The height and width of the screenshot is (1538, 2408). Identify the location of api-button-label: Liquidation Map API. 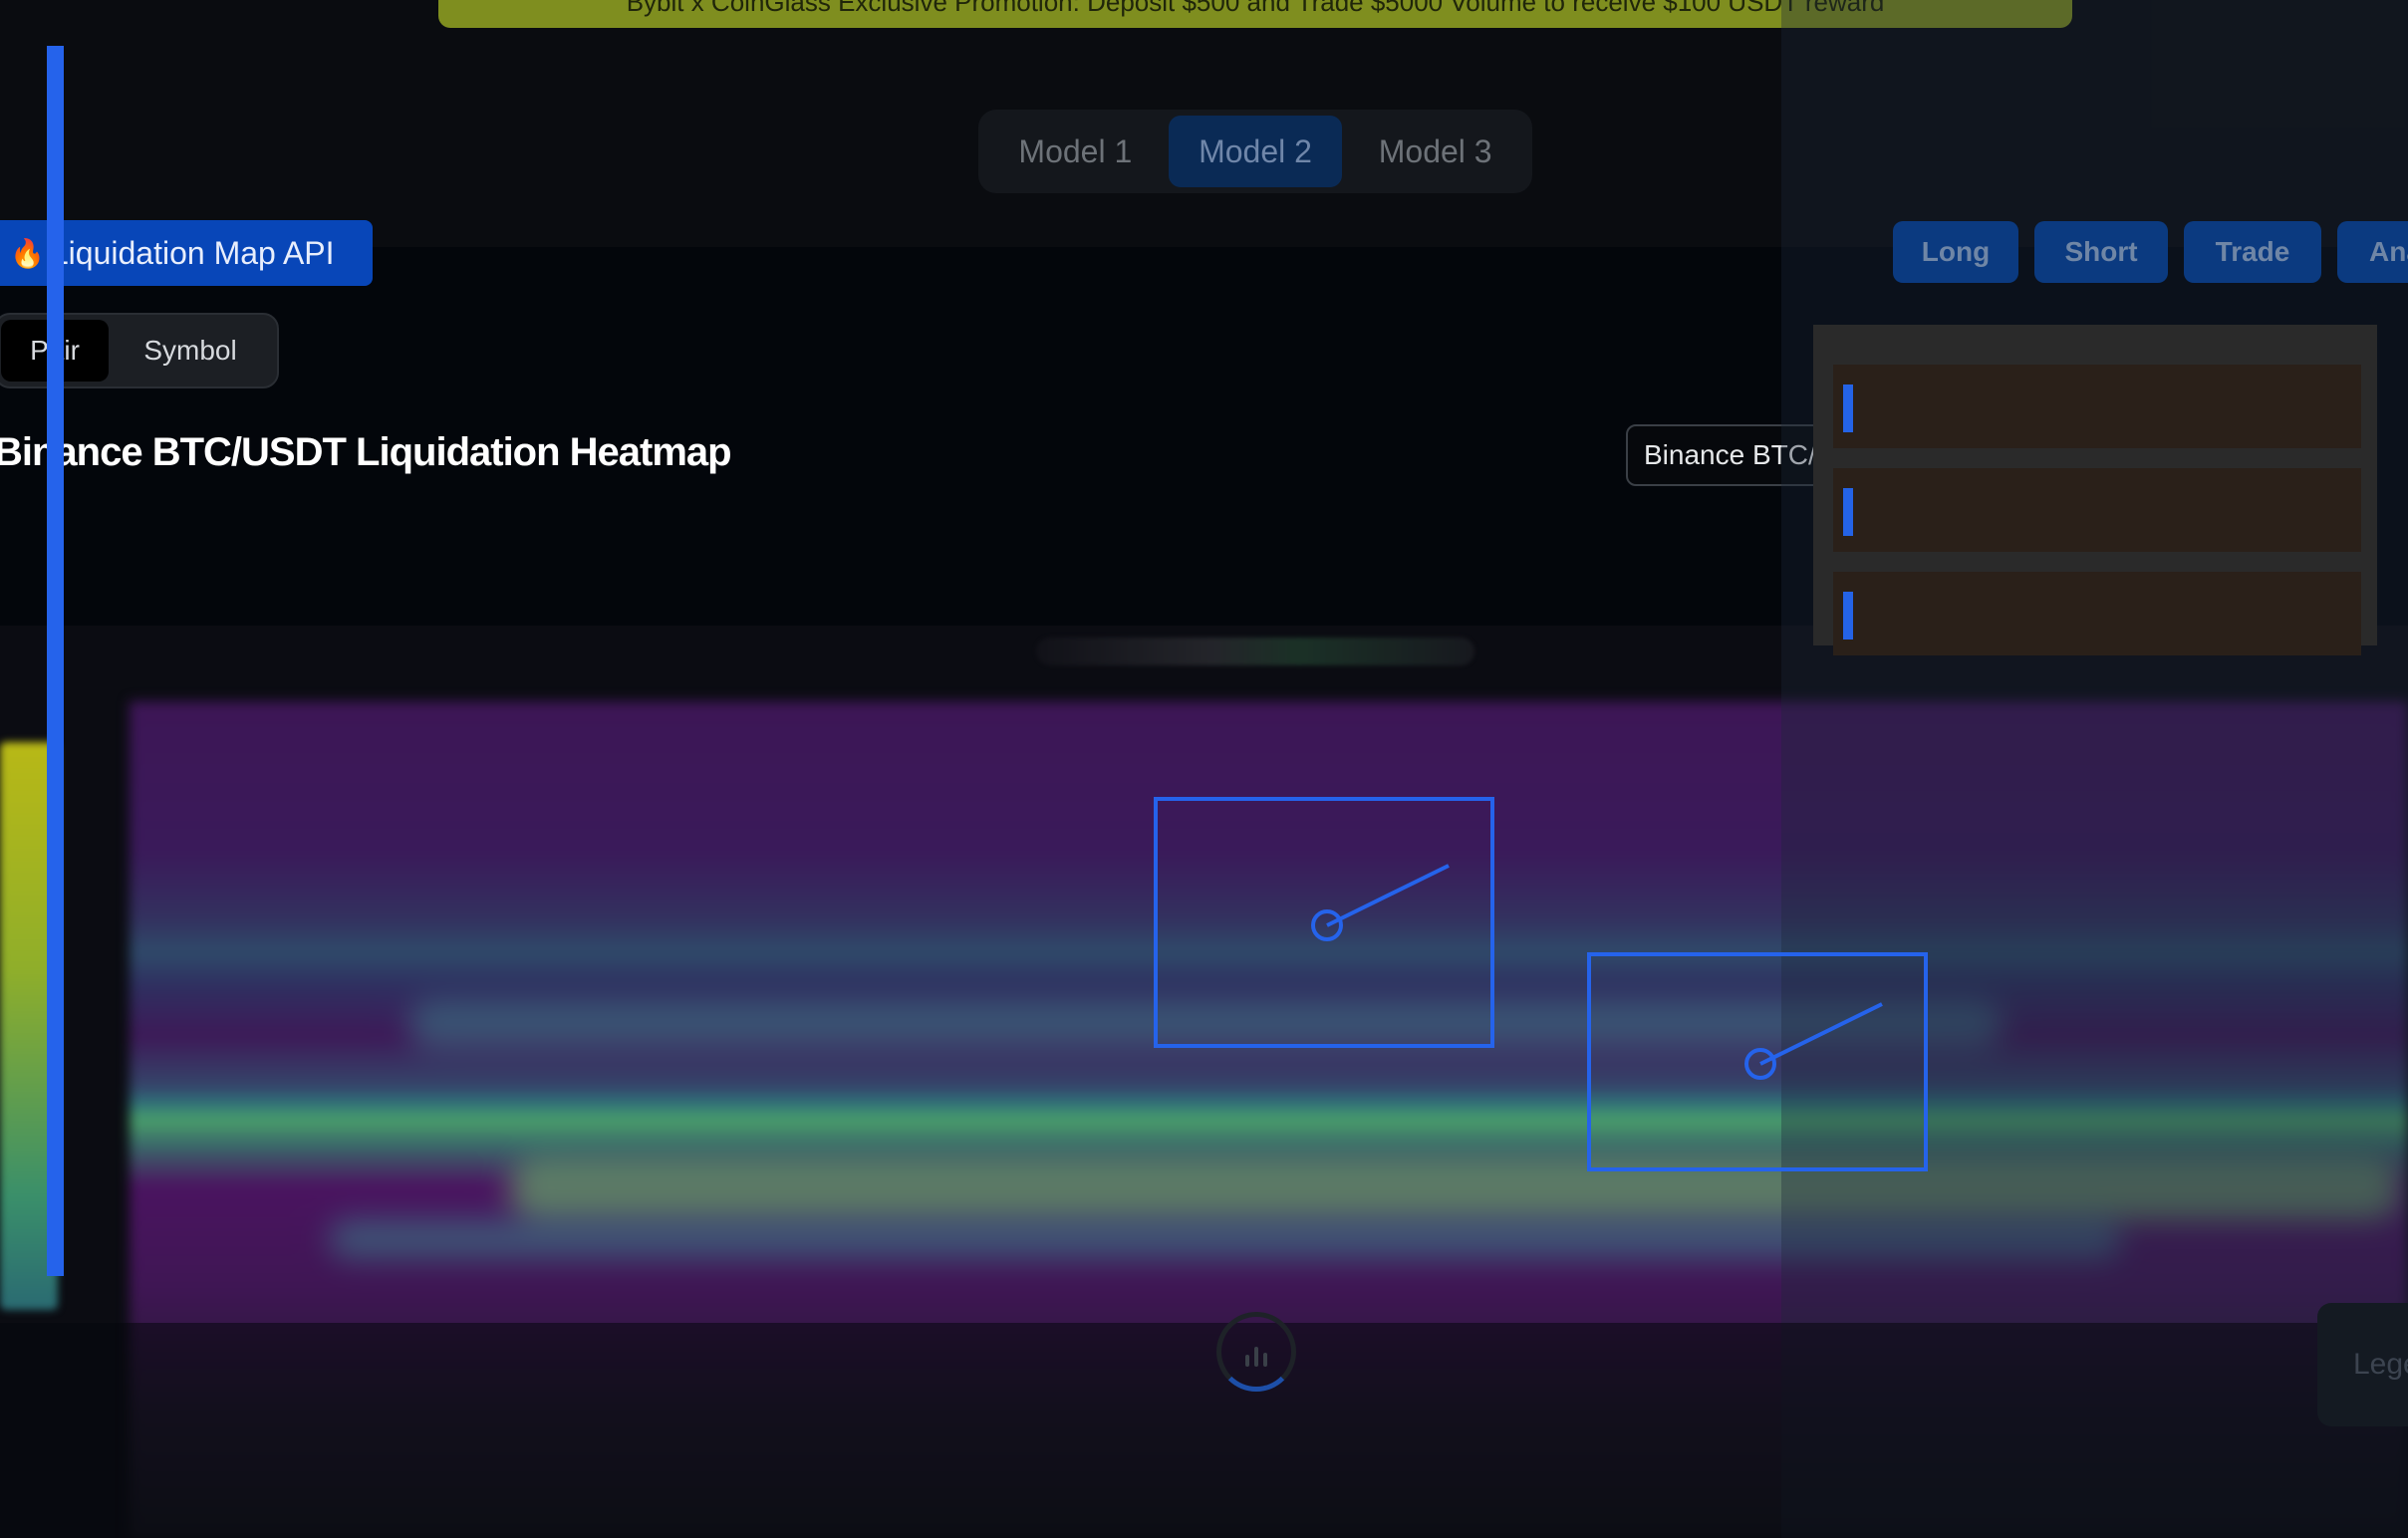
(193, 253).